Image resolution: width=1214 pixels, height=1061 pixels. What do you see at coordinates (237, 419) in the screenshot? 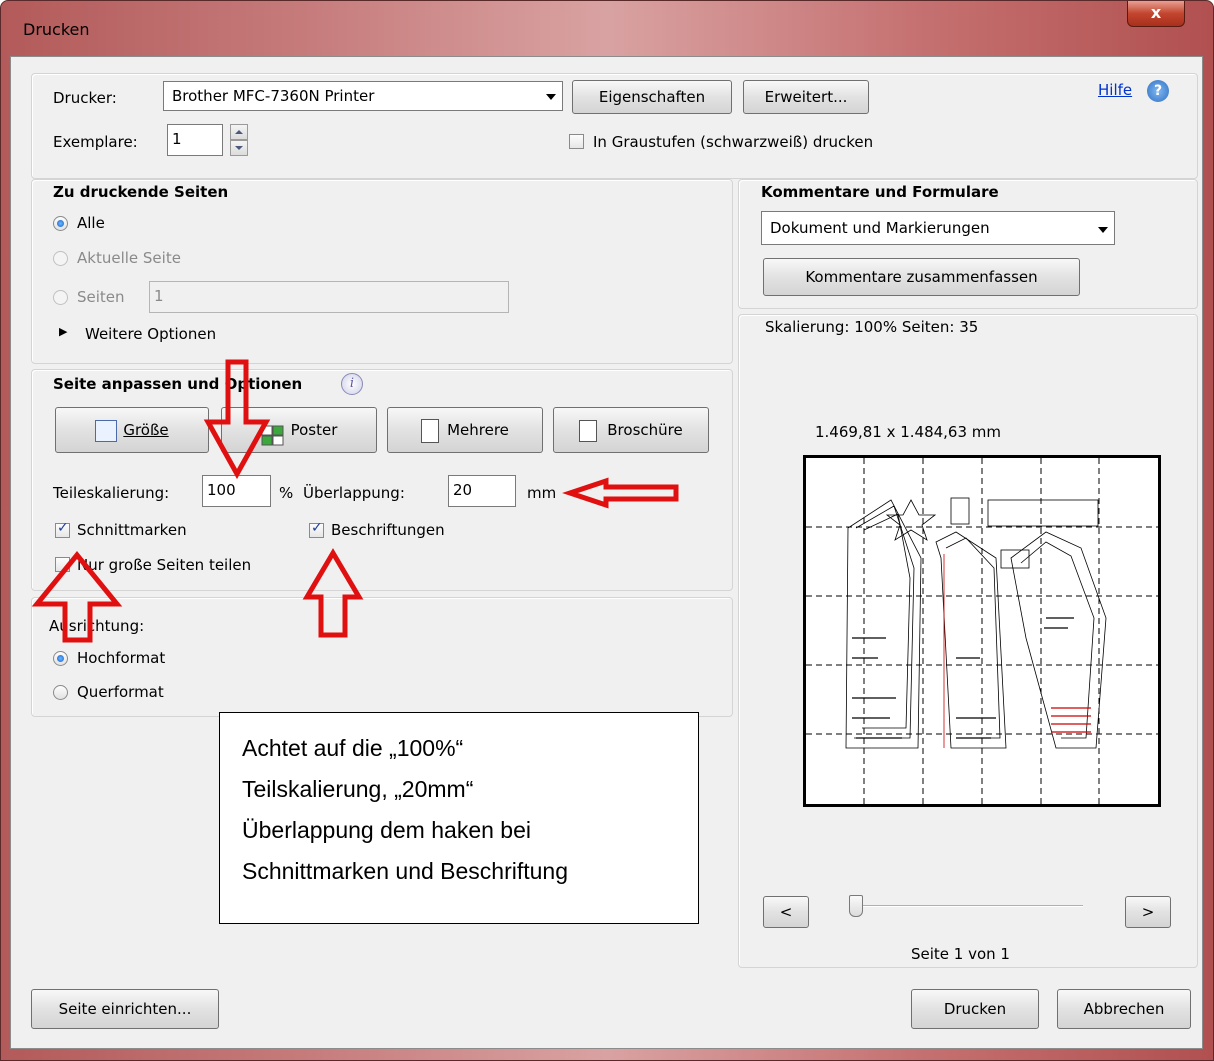
I see `arrow-down-icon` at bounding box center [237, 419].